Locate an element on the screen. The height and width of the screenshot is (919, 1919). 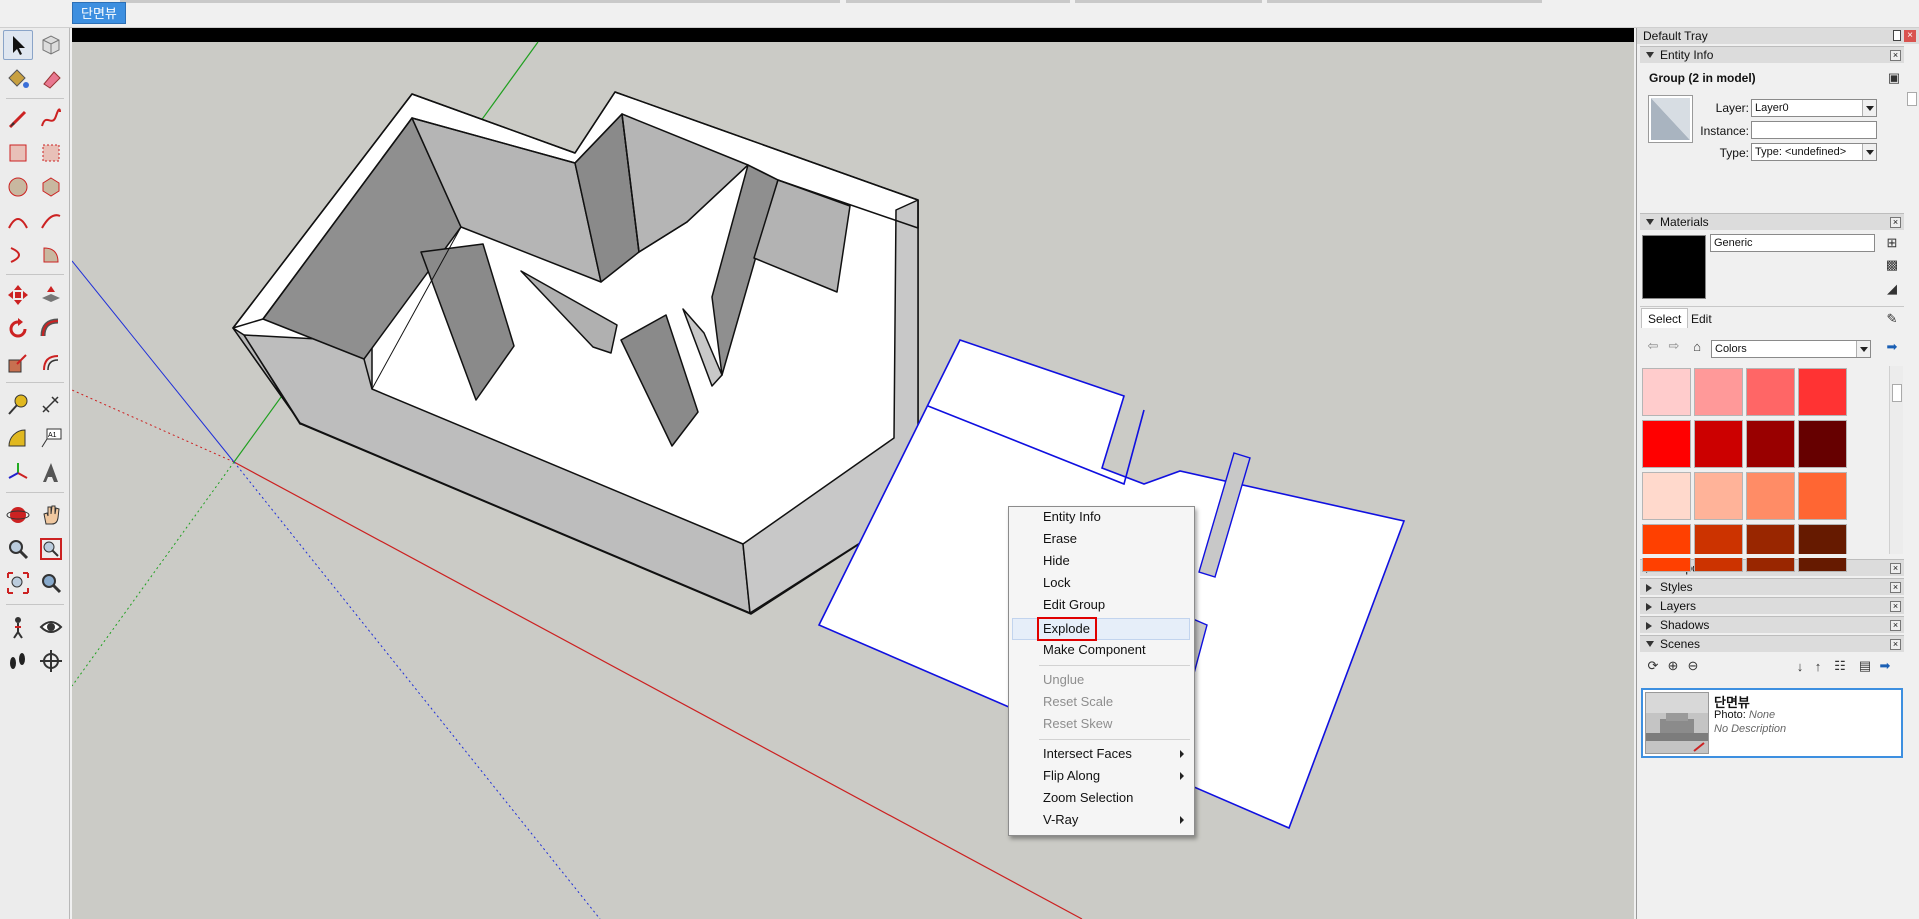
tray-scrollbar is located at coordinates (1912, 112).